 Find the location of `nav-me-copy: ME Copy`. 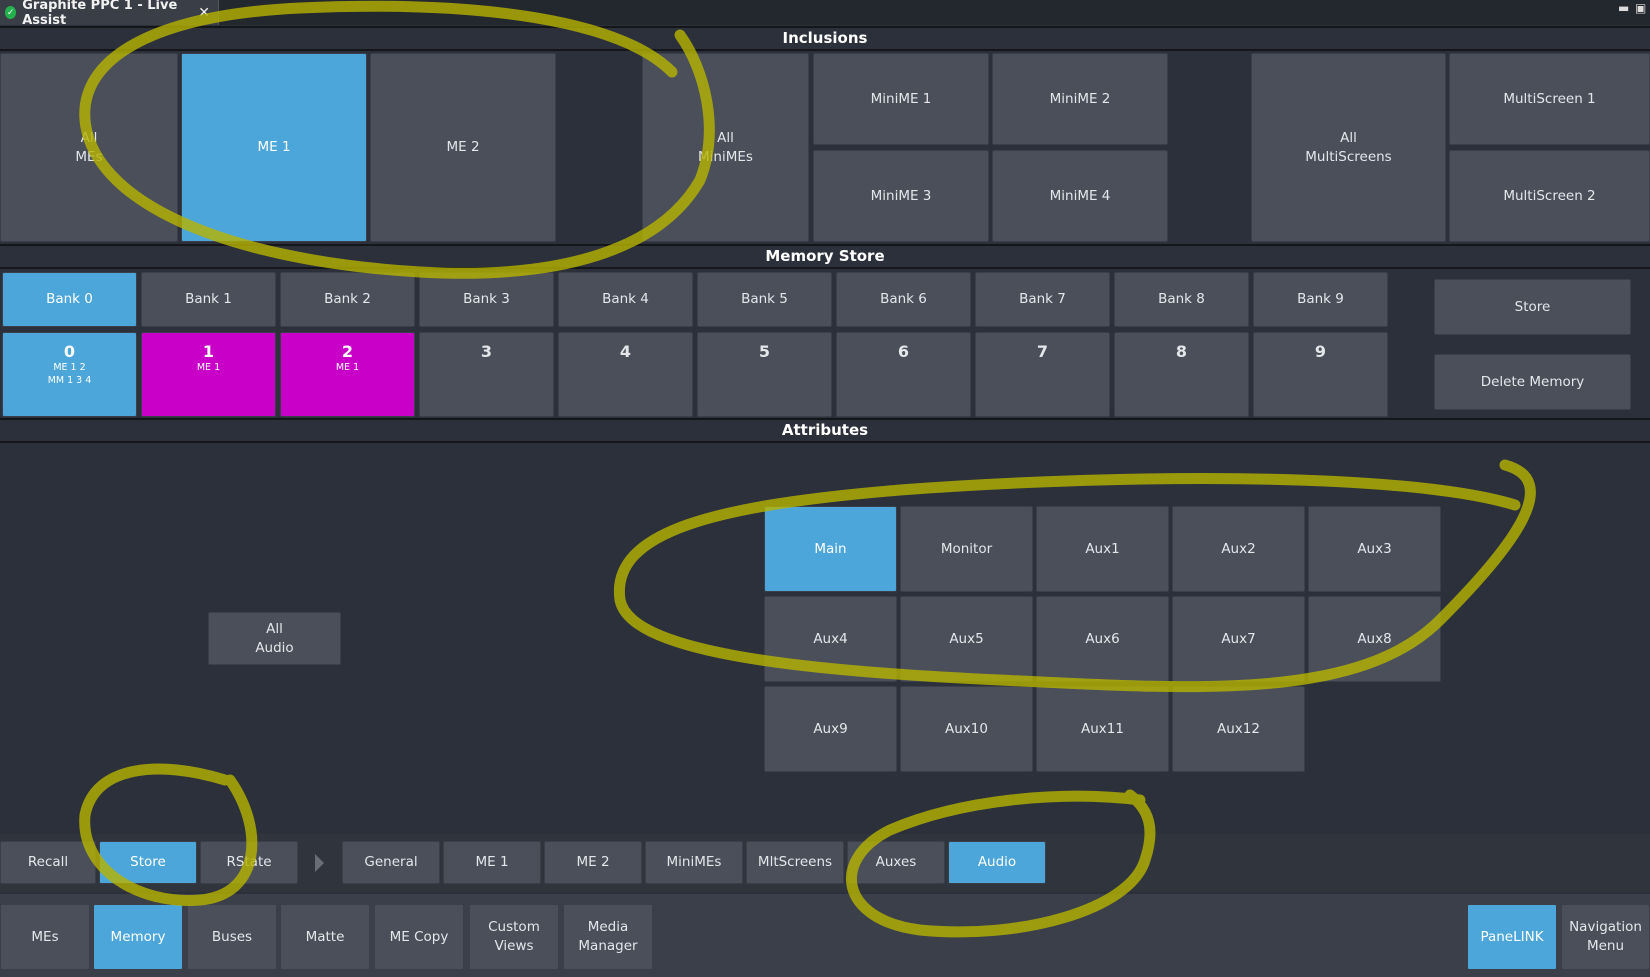

nav-me-copy: ME Copy is located at coordinates (419, 937).